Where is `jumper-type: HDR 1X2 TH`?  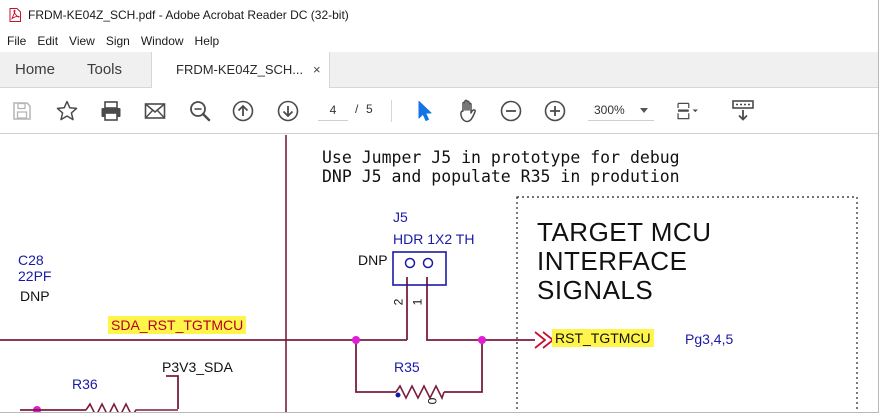
jumper-type: HDR 1X2 TH is located at coordinates (434, 239).